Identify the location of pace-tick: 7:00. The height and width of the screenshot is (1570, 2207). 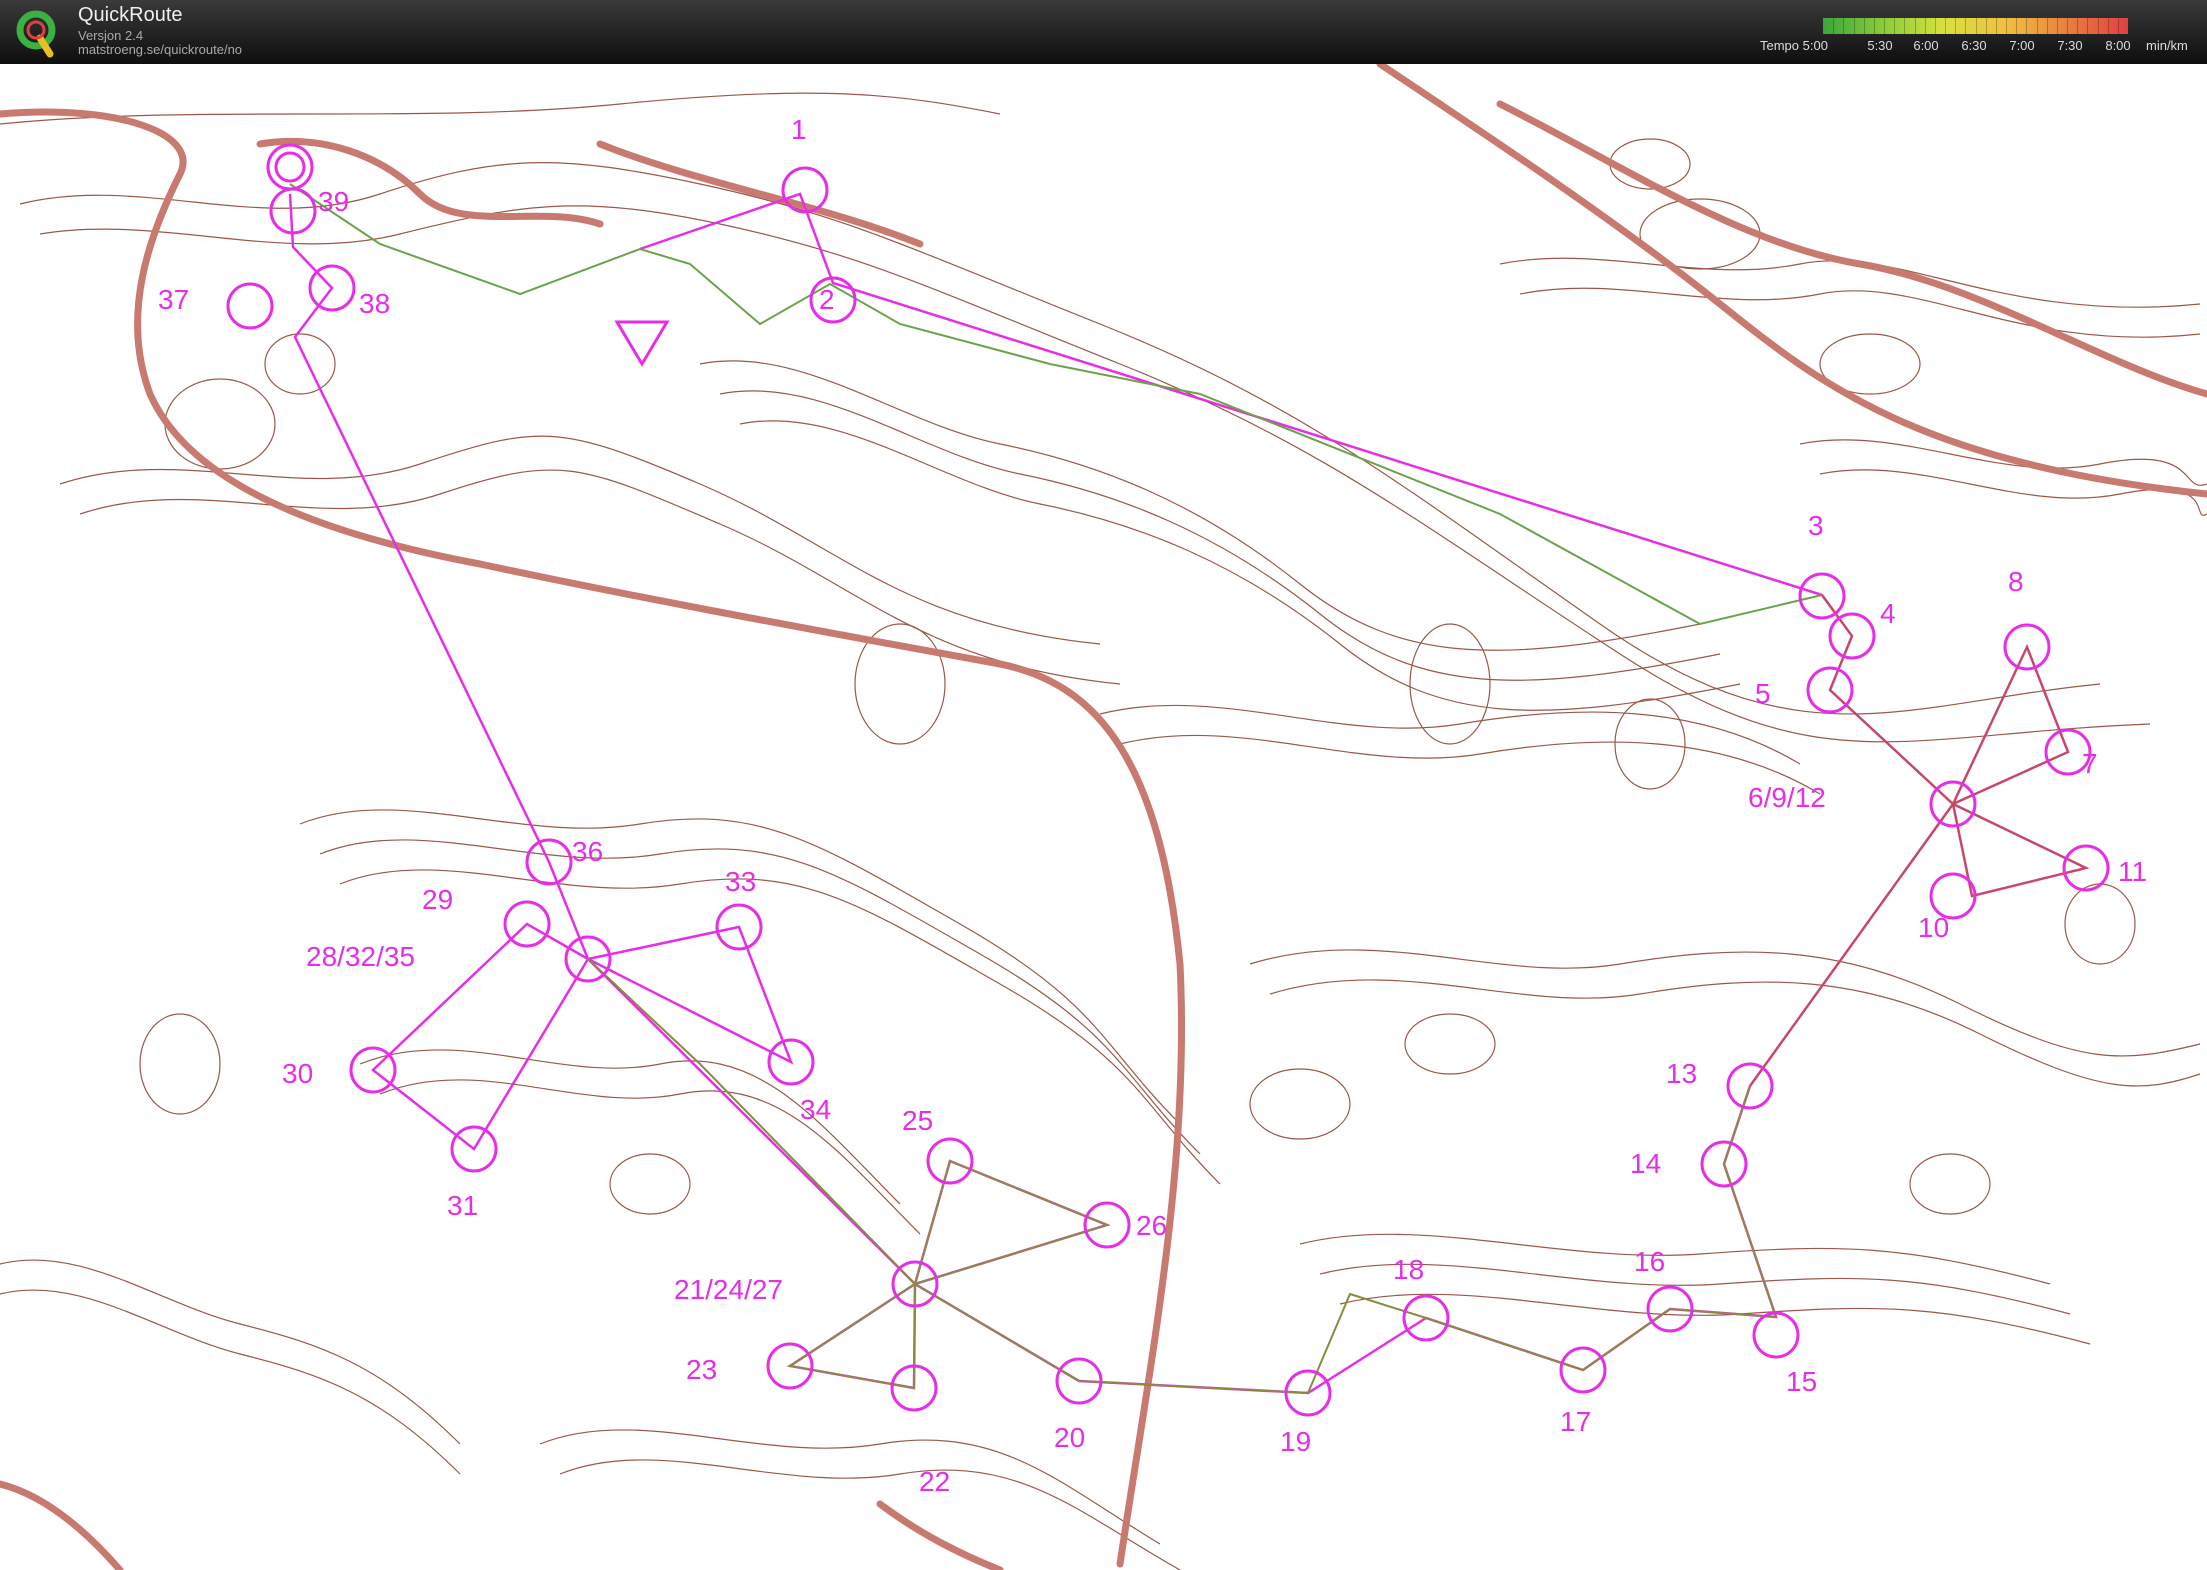
(2022, 45).